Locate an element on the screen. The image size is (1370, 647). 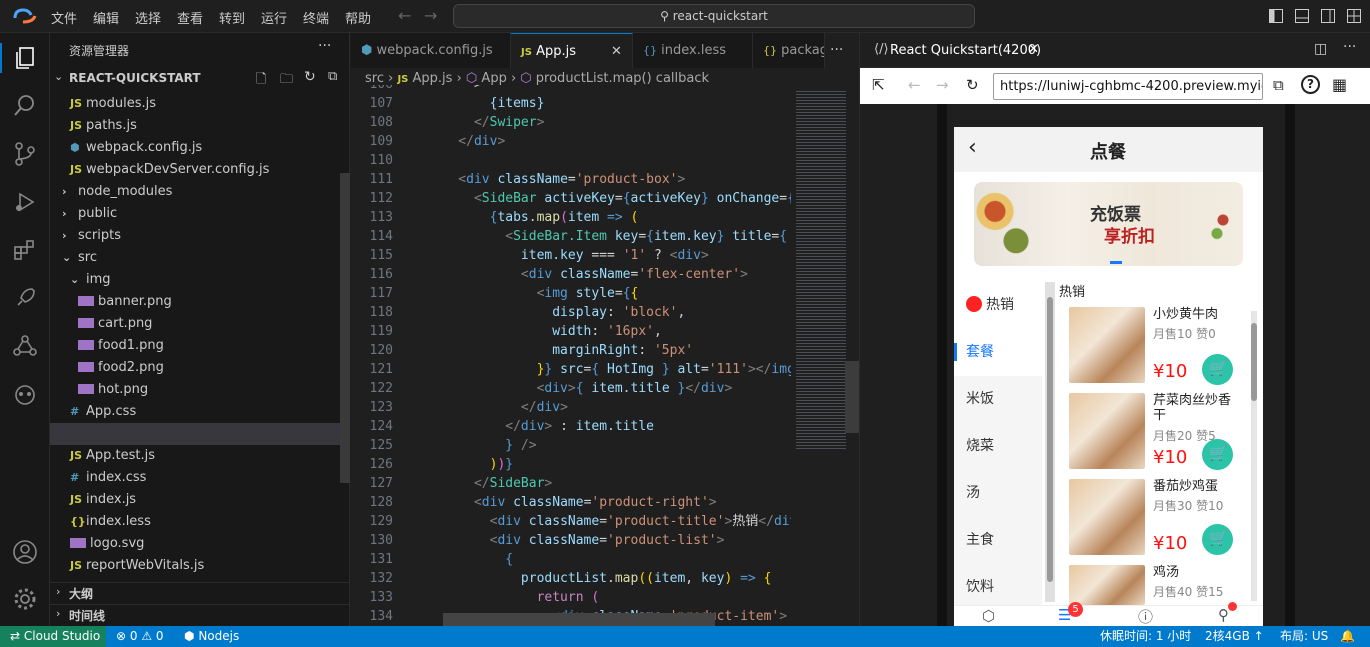
menu-file: 文件 is located at coordinates (64, 17).